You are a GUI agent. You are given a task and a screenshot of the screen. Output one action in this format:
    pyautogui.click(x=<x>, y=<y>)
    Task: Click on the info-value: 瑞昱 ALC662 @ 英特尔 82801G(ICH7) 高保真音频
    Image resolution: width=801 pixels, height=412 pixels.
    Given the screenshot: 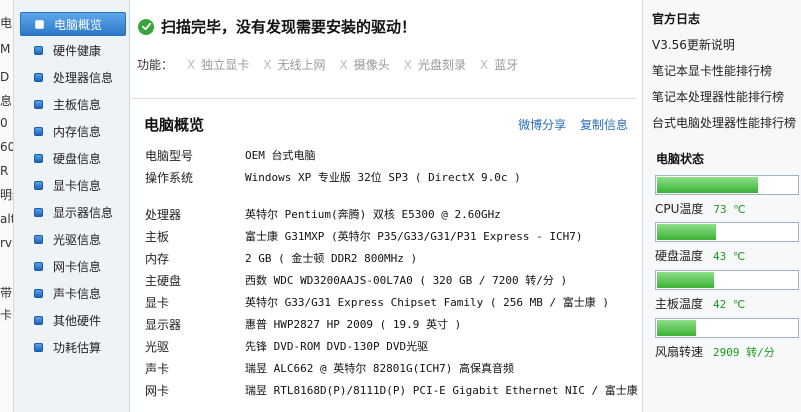 What is the action you would take?
    pyautogui.click(x=379, y=368)
    